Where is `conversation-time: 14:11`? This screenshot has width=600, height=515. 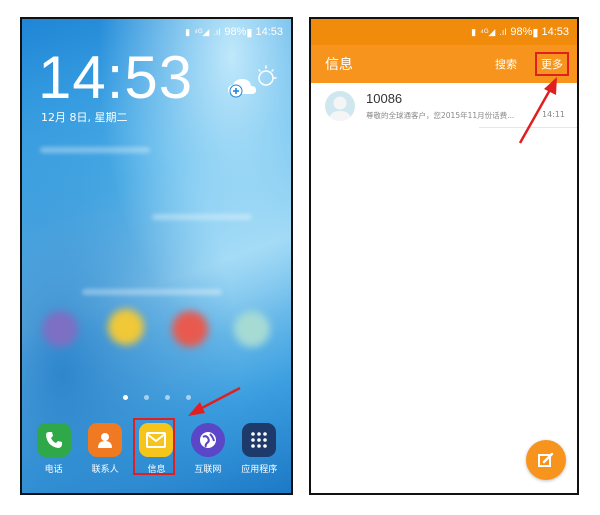
conversation-time: 14:11 is located at coordinates (553, 114).